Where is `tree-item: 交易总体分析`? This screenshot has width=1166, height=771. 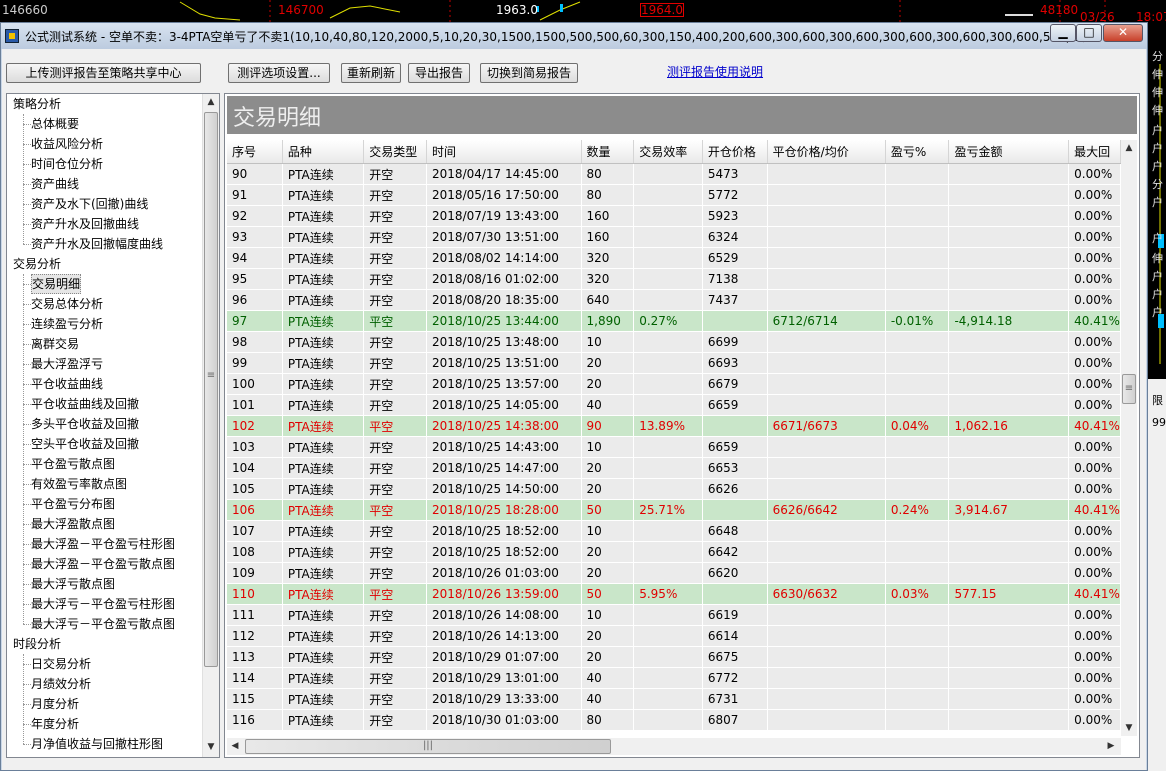
tree-item: 交易总体分析 is located at coordinates (67, 304).